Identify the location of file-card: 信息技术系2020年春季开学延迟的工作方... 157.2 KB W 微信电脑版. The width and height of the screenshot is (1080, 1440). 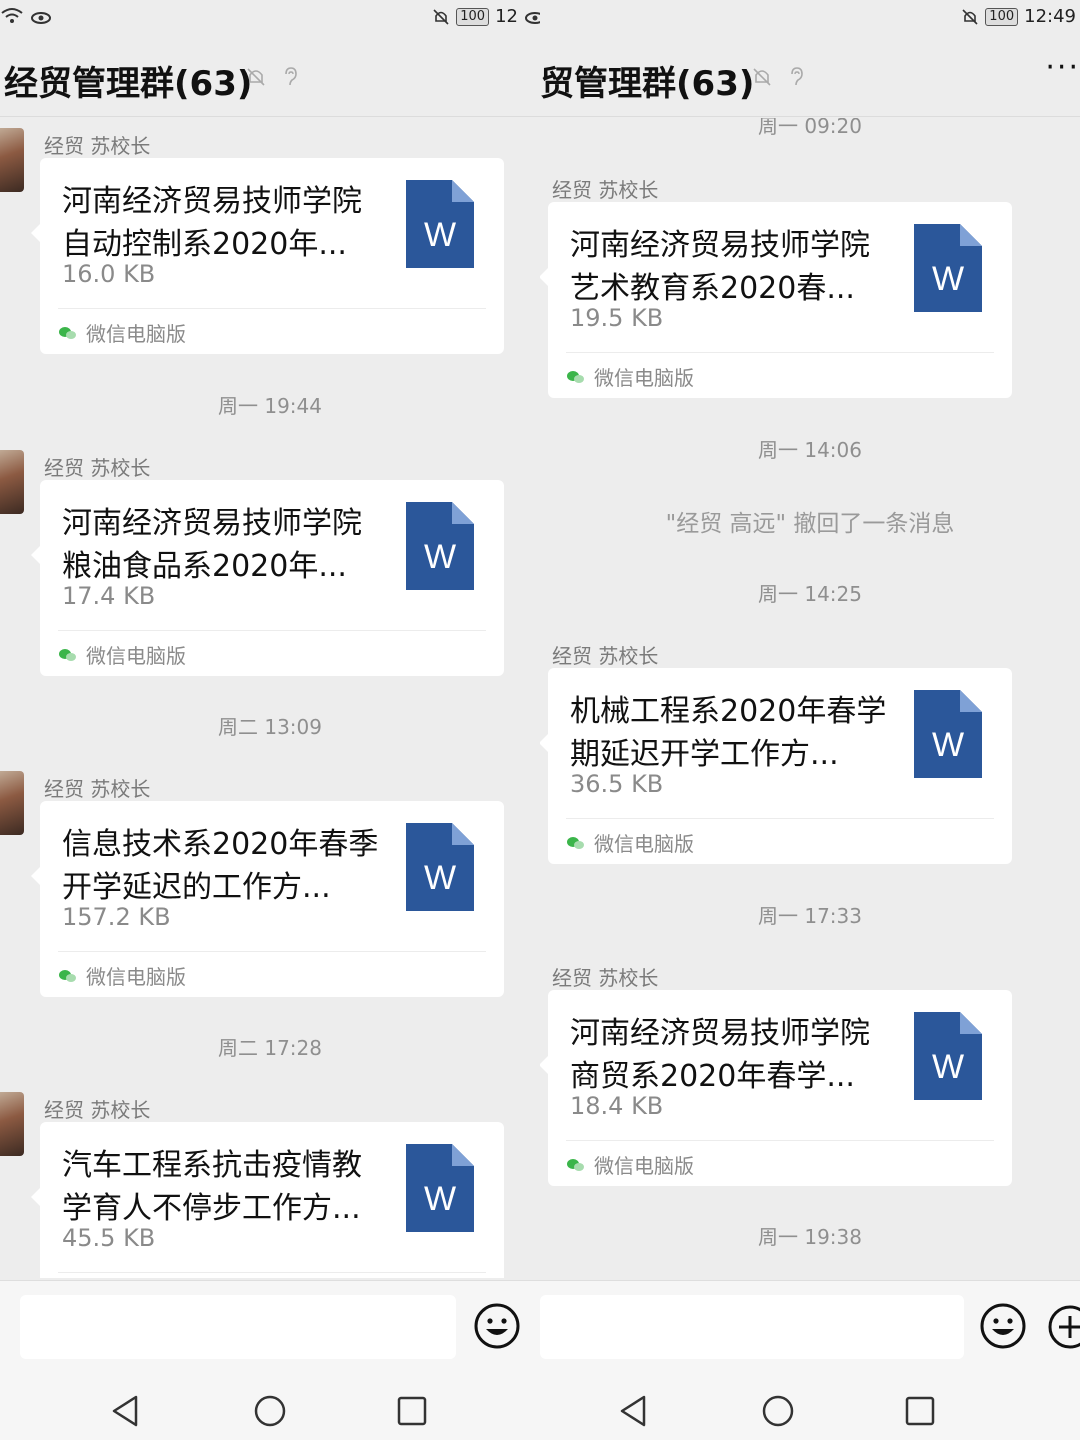
(267, 899).